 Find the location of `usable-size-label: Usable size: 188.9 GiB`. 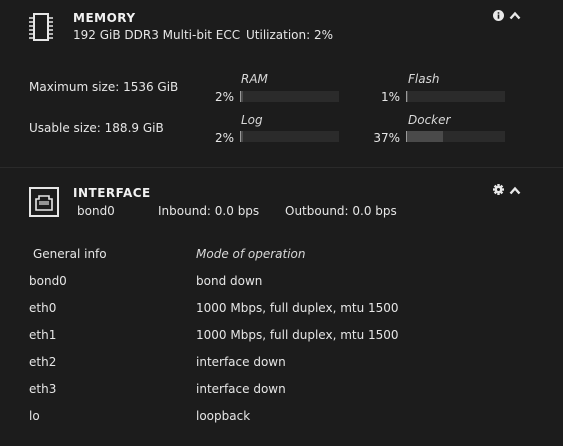

usable-size-label: Usable size: 188.9 GiB is located at coordinates (96, 128).